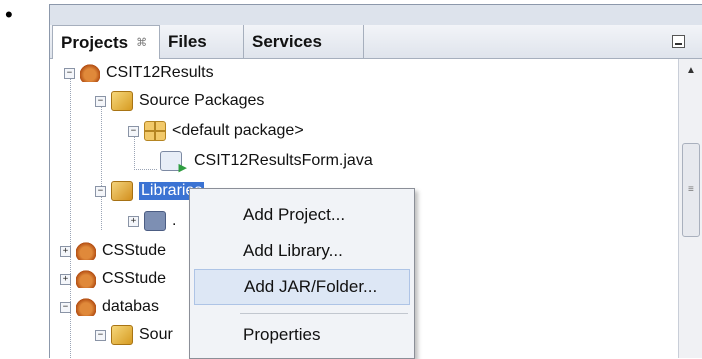  I want to click on menu-item-properties: Properties, so click(302, 335).